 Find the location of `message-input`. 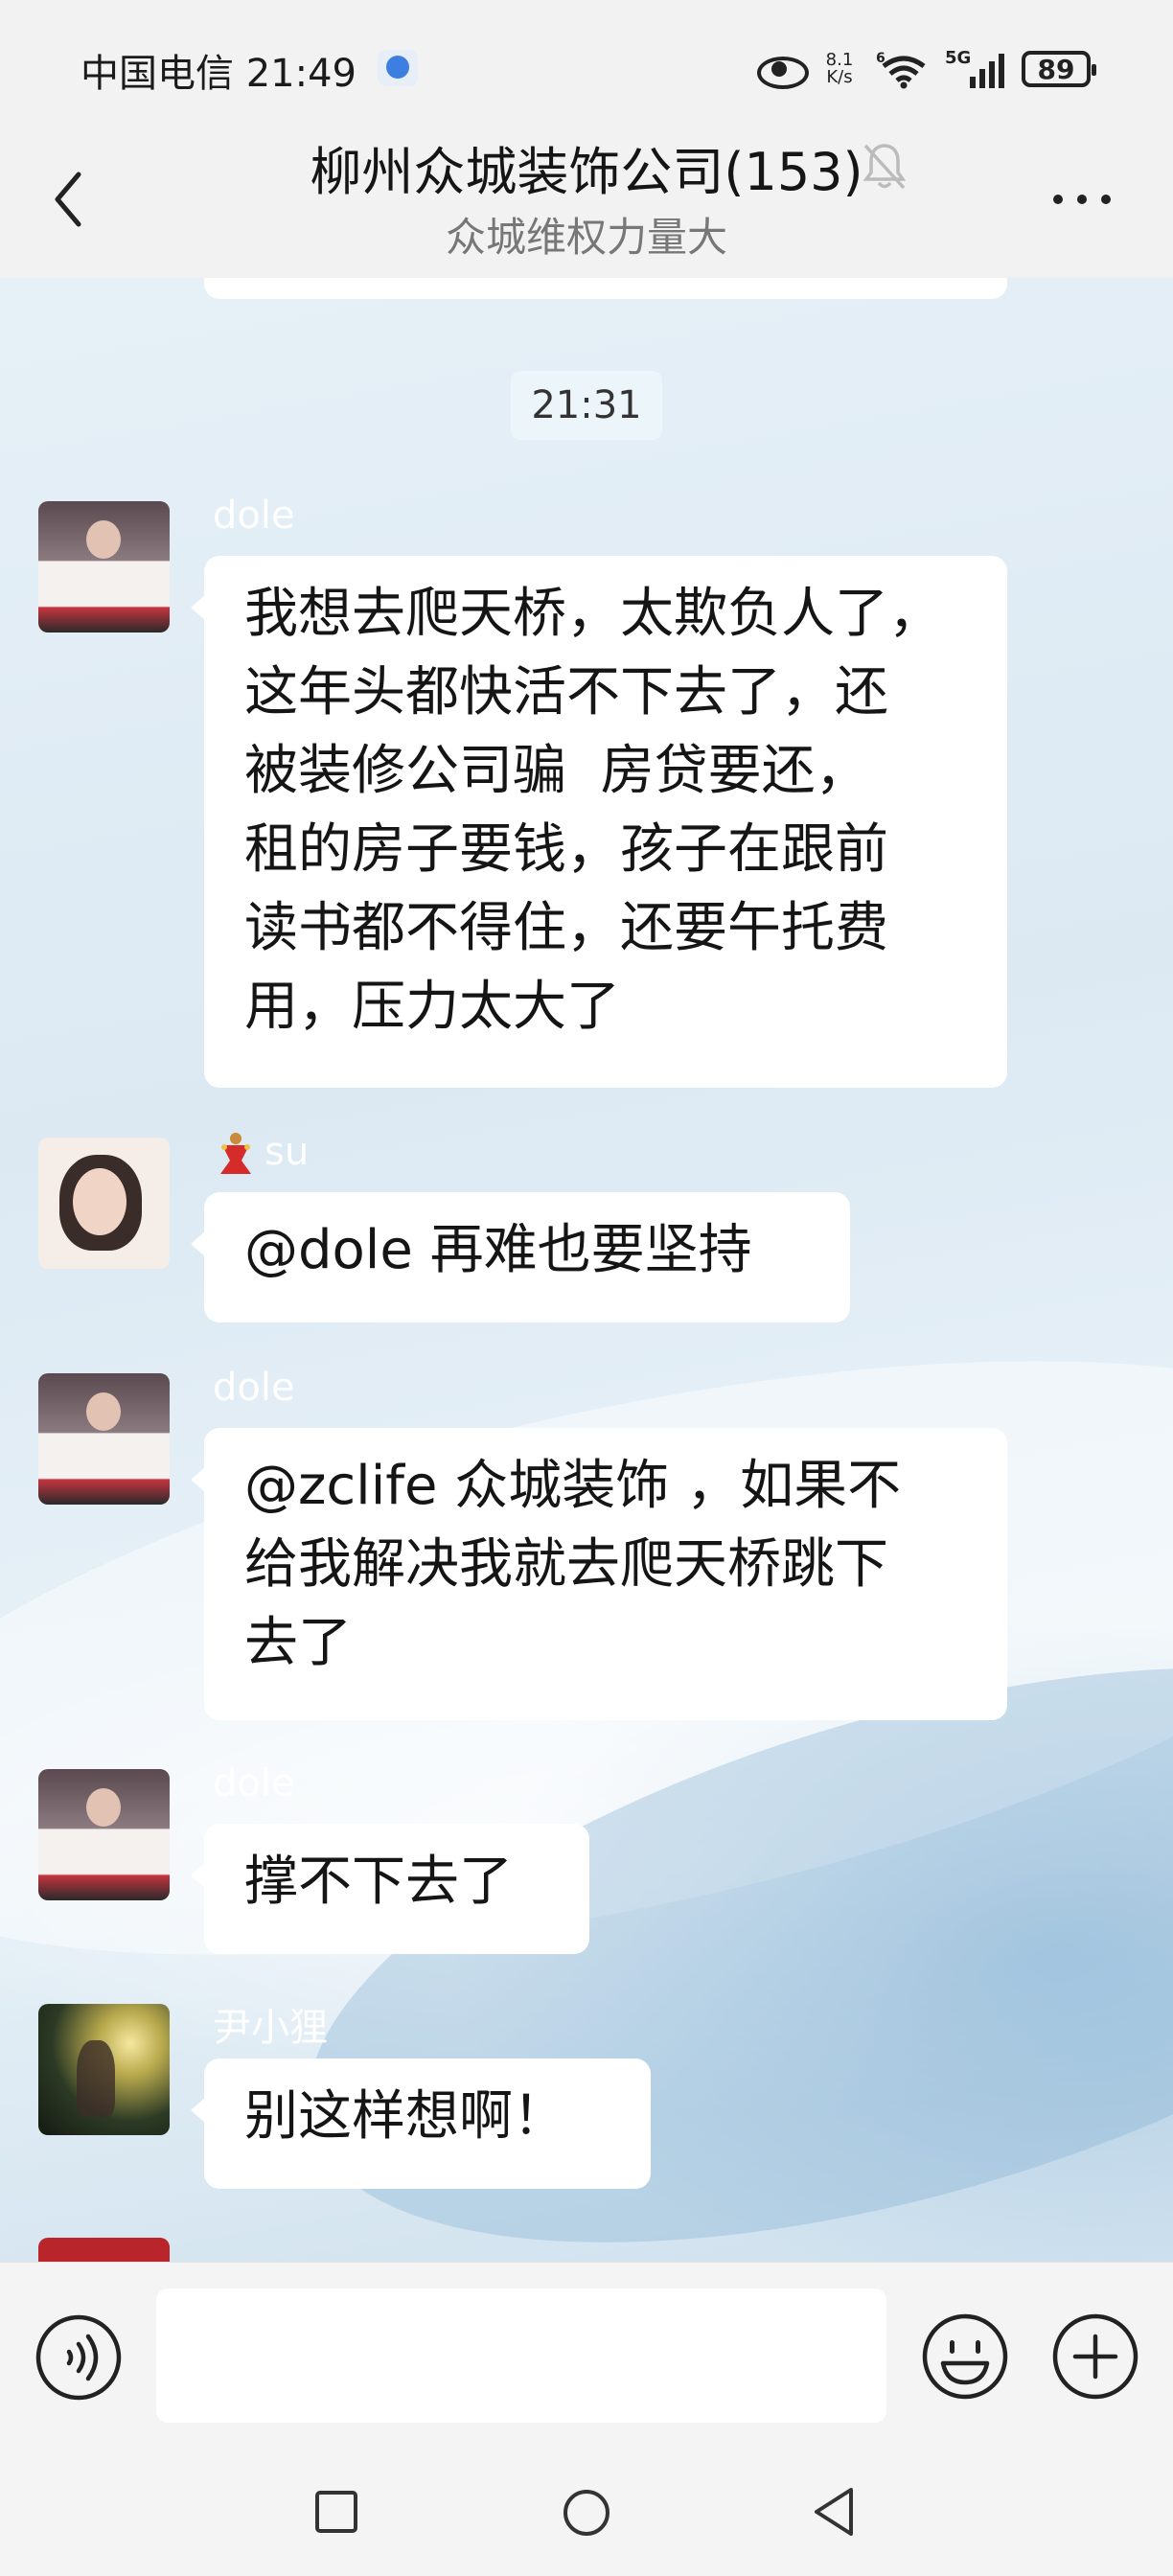

message-input is located at coordinates (521, 2355).